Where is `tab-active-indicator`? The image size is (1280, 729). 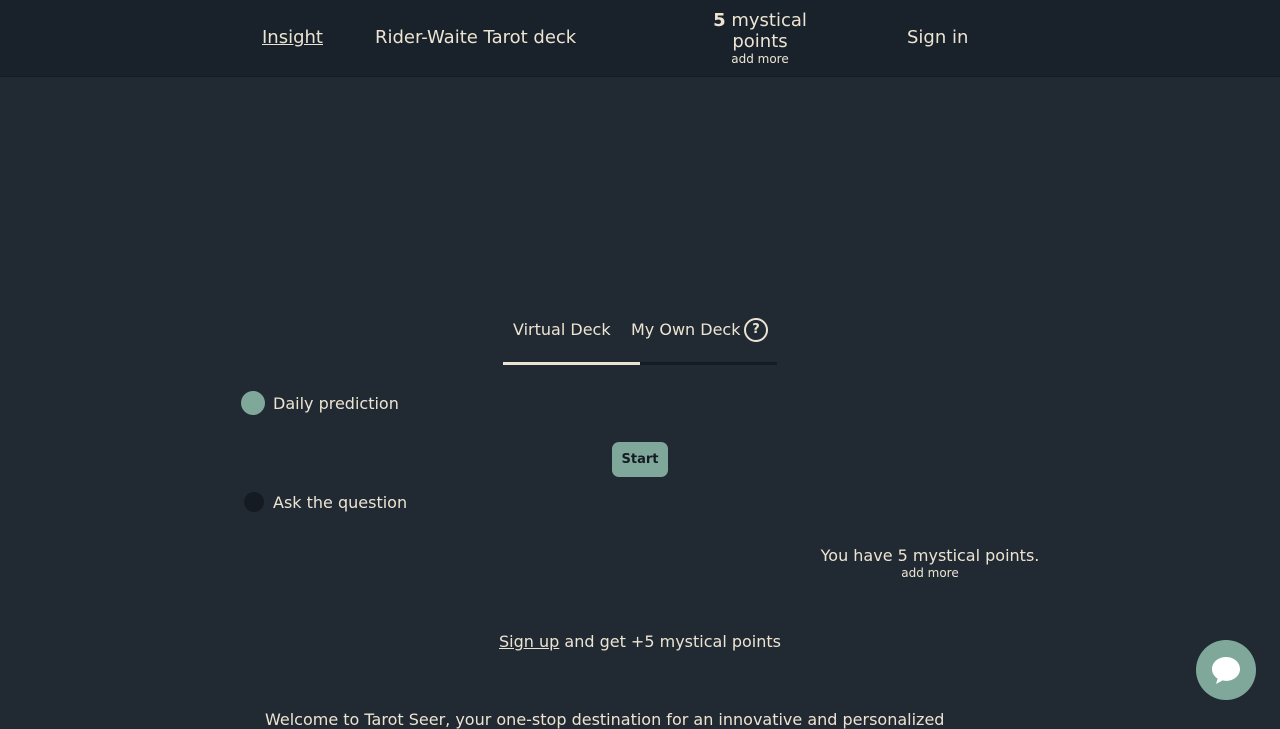 tab-active-indicator is located at coordinates (571, 363).